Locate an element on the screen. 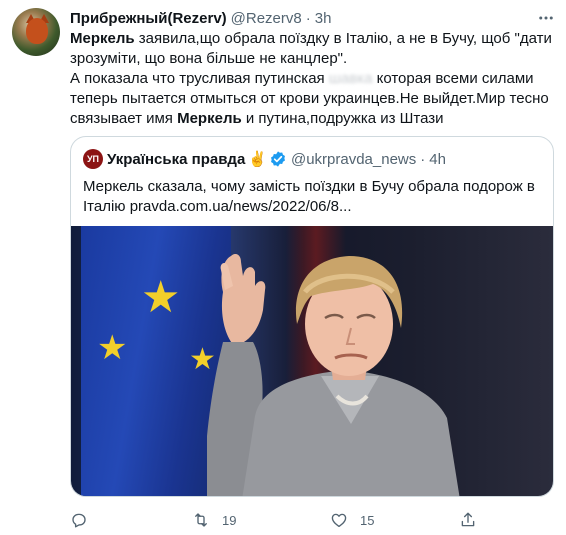 This screenshot has width=566, height=535. tweet-actions: 19 15 is located at coordinates (280, 520).